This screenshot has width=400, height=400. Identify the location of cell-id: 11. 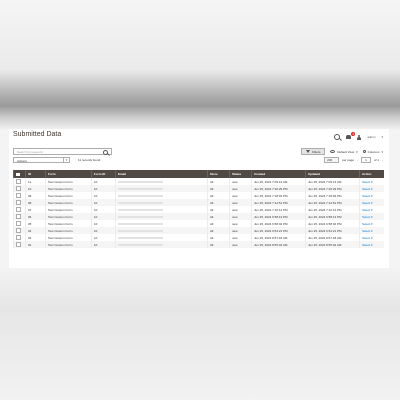
(35, 181).